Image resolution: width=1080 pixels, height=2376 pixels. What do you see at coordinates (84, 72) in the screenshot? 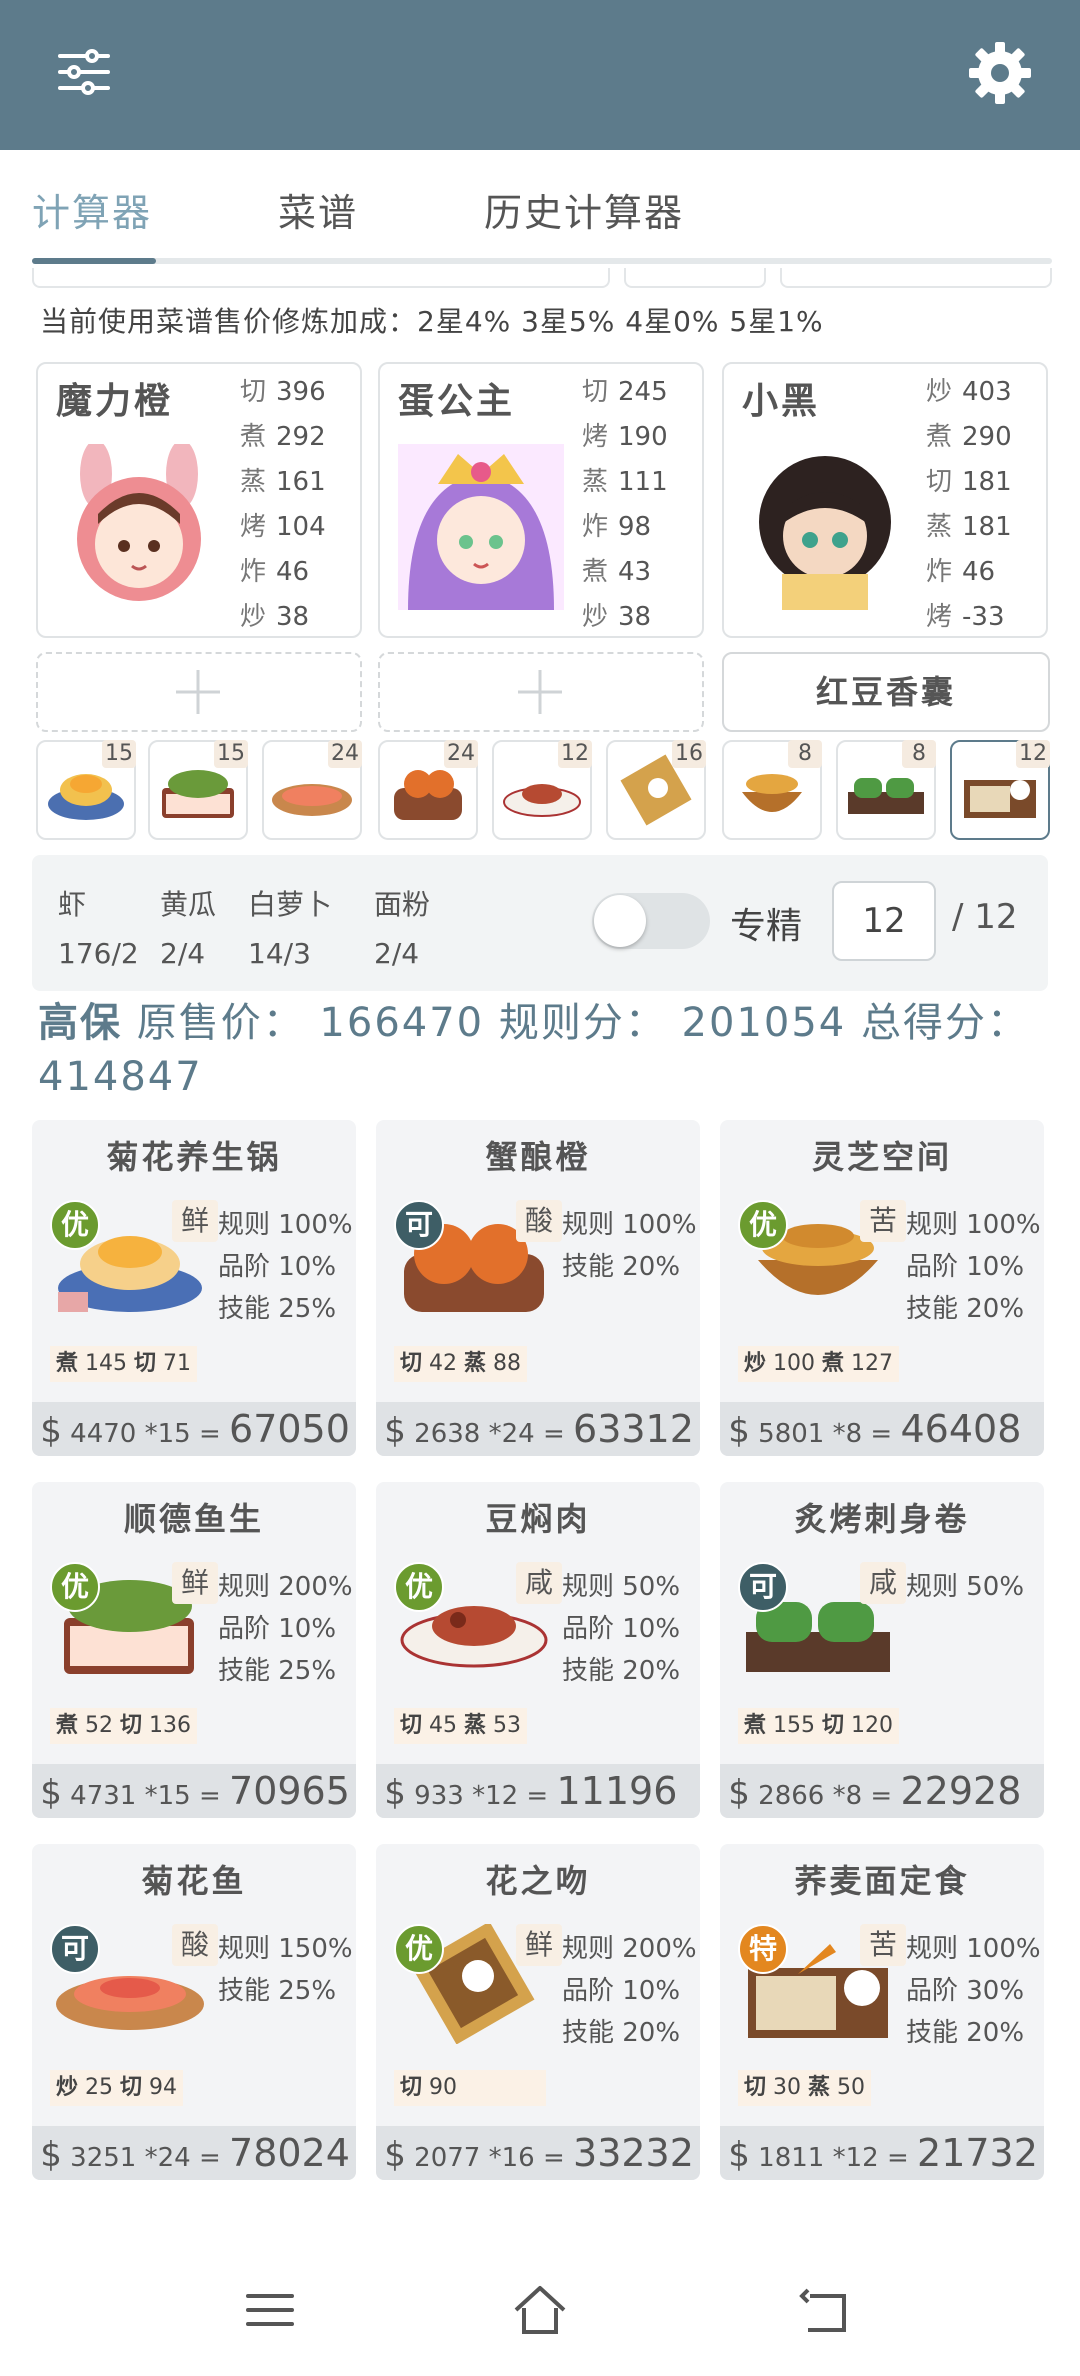
I see `sliders-icon` at bounding box center [84, 72].